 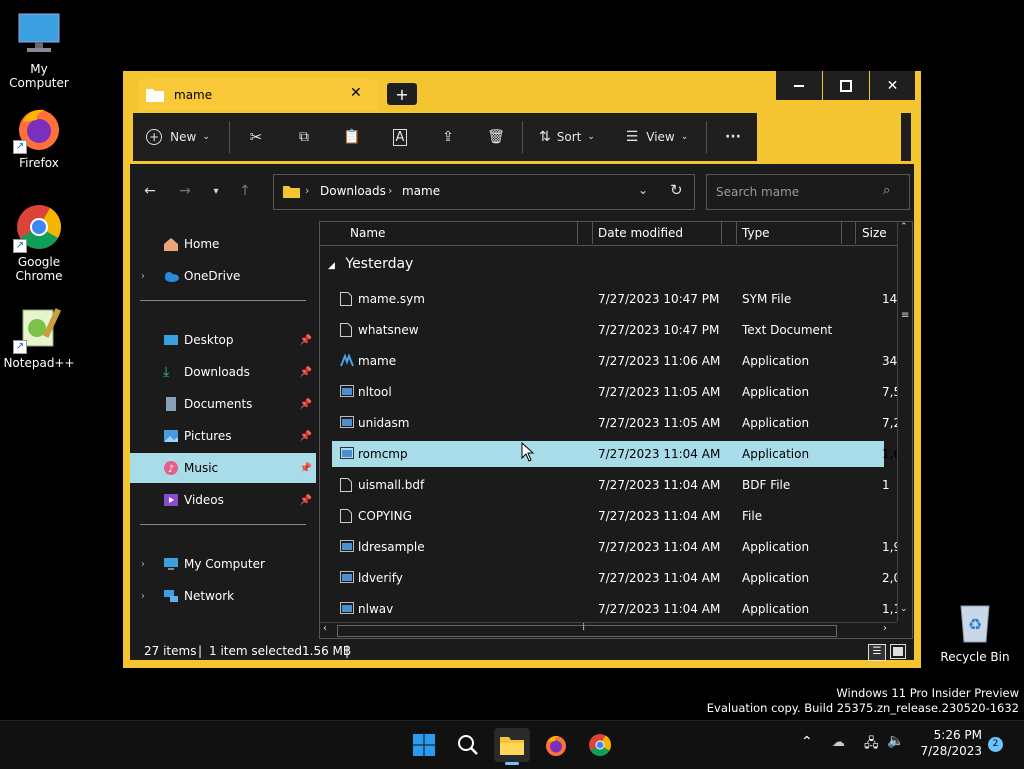 I want to click on scroll-thumb-grip-icon: ≡, so click(x=905, y=315).